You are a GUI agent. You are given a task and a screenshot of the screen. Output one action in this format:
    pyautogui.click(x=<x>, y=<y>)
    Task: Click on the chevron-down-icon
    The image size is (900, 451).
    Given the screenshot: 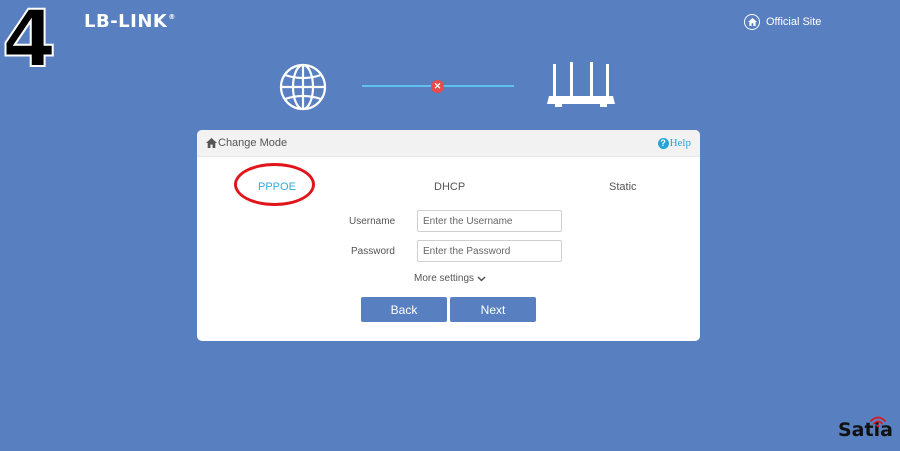 What is the action you would take?
    pyautogui.click(x=481, y=278)
    